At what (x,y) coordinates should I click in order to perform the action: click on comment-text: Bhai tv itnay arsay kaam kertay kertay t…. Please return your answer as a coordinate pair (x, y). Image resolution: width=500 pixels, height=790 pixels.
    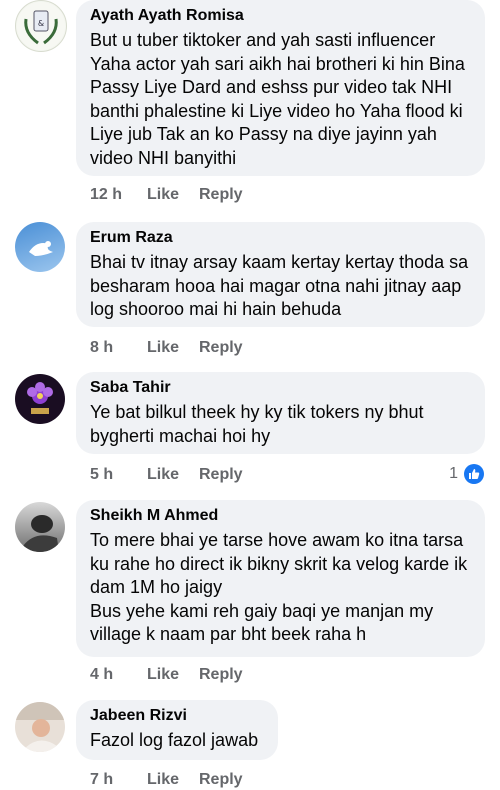
    Looking at the image, I should click on (279, 285).